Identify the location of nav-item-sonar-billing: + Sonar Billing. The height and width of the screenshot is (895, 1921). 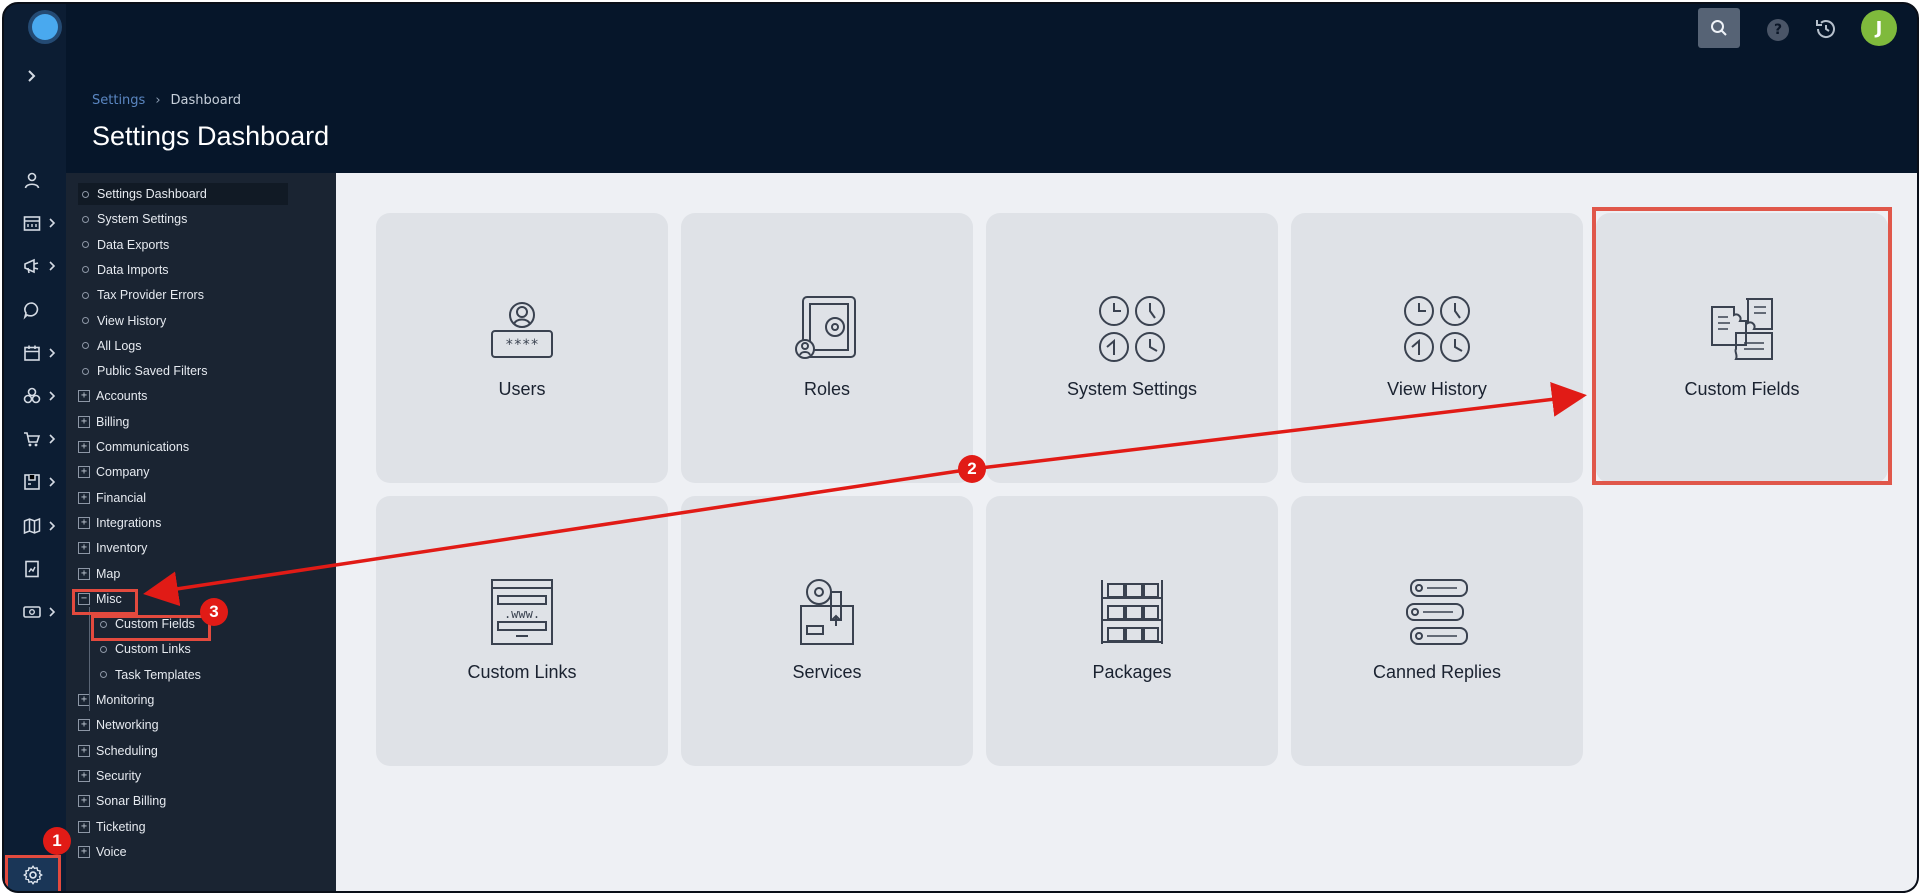
(122, 801).